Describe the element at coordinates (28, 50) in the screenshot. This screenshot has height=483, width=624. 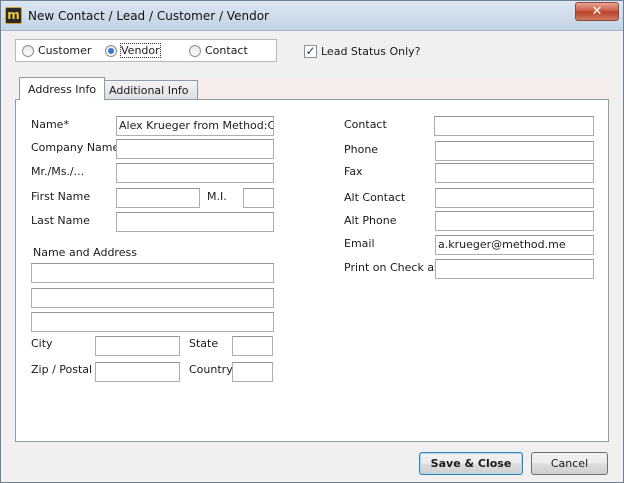
I see `radio-customer-indicator` at that location.